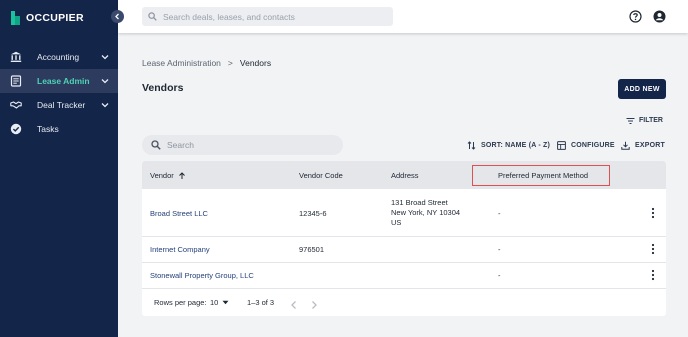  What do you see at coordinates (396, 222) in the screenshot?
I see `address-line: US` at bounding box center [396, 222].